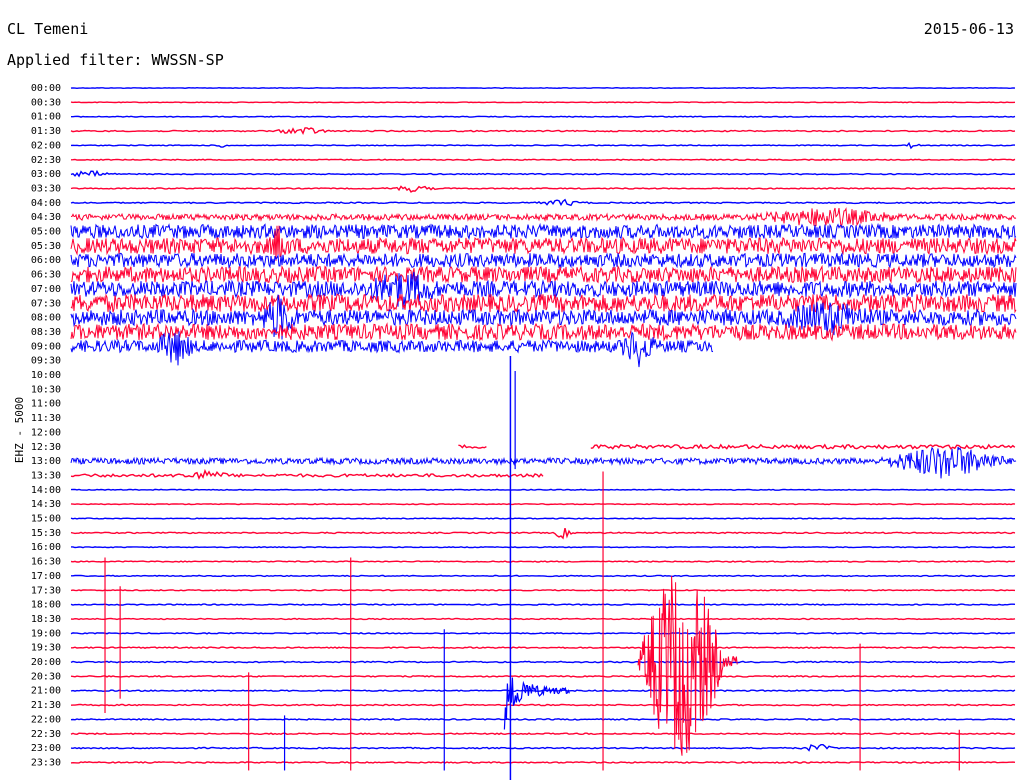 This screenshot has height=780, width=1024. Describe the element at coordinates (46, 188) in the screenshot. I see `time-label-0330: 03:30` at that location.